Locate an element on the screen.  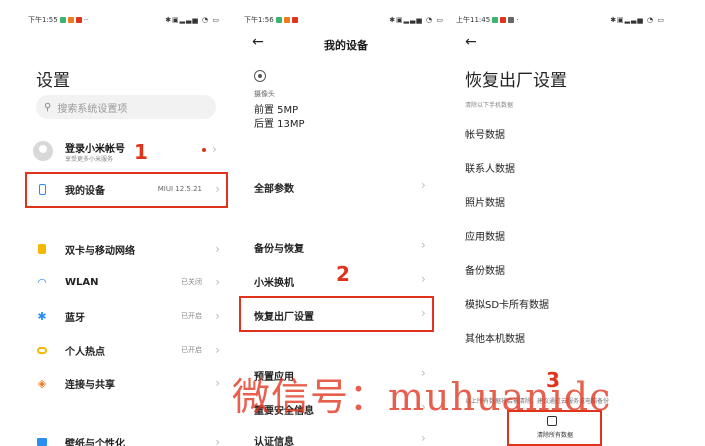
page-title: 恢复出厂设置 is located at coordinates (516, 81).